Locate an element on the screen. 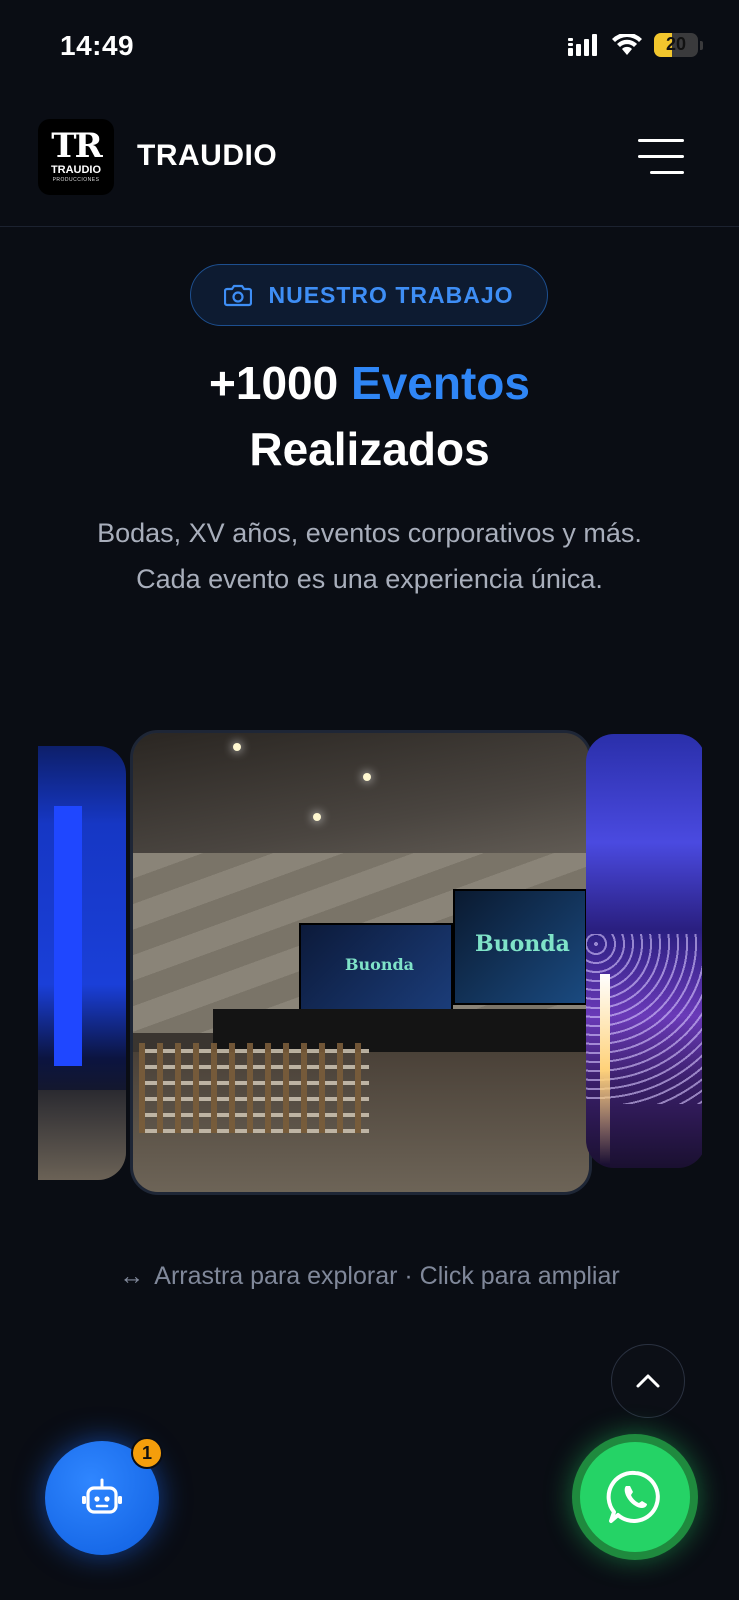 Image resolution: width=739 pixels, height=1600 pixels. logo-name: TRAUDIO is located at coordinates (76, 170).